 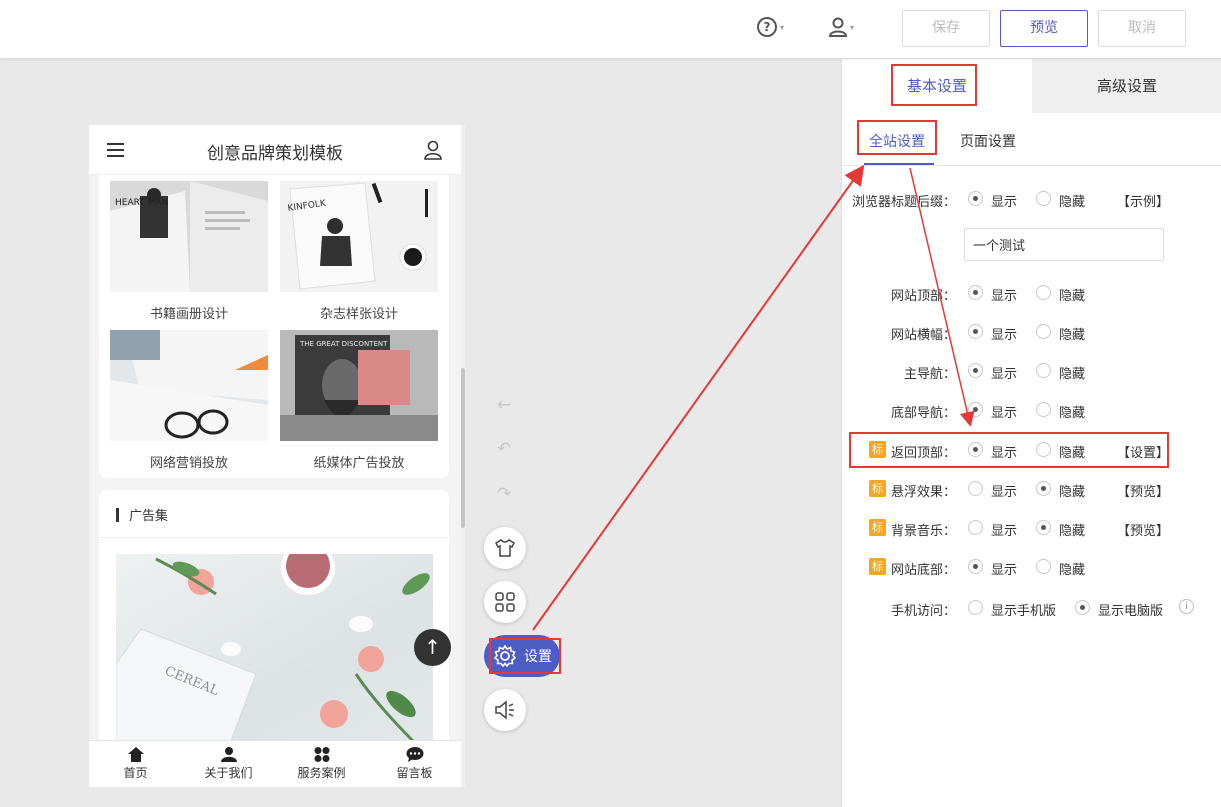 I want to click on tab-basic-settings: 基本设置, so click(x=937, y=86).